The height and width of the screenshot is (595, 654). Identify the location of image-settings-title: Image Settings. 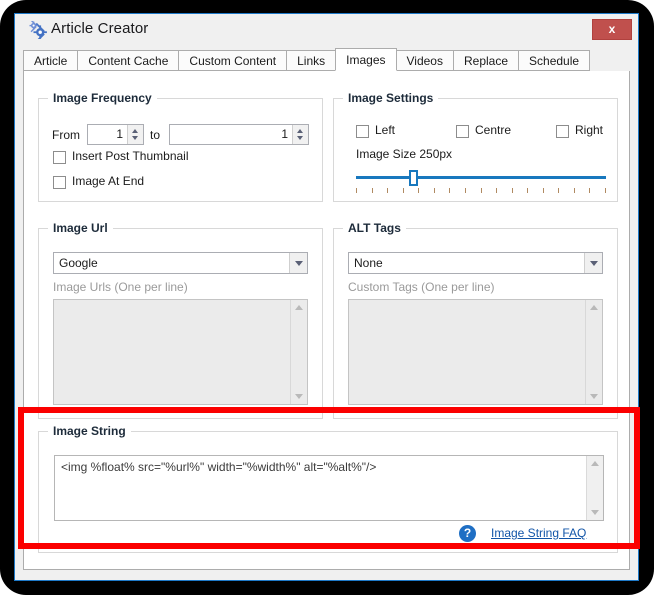
(391, 98).